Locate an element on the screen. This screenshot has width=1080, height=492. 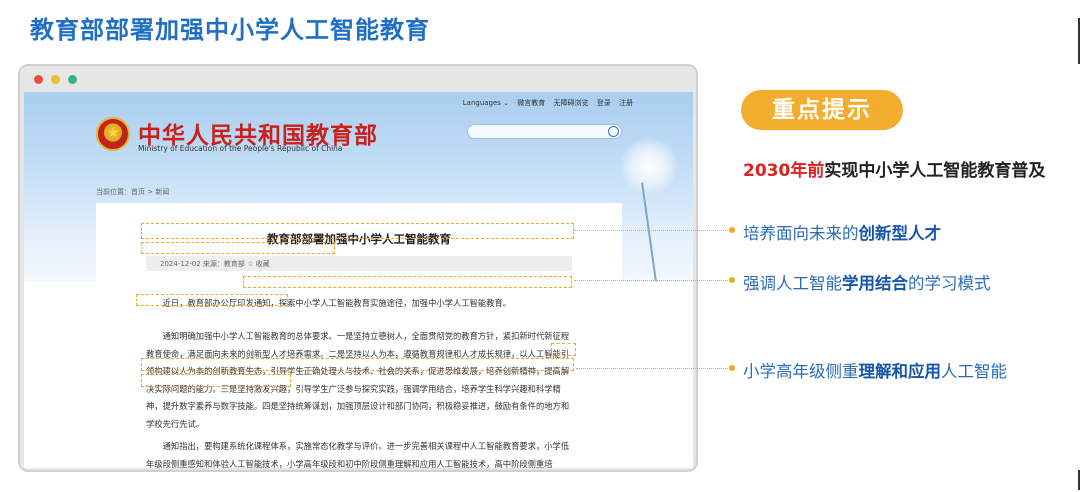
slide-title: 教育部部署加强中小学人工智能教育 is located at coordinates (230, 30).